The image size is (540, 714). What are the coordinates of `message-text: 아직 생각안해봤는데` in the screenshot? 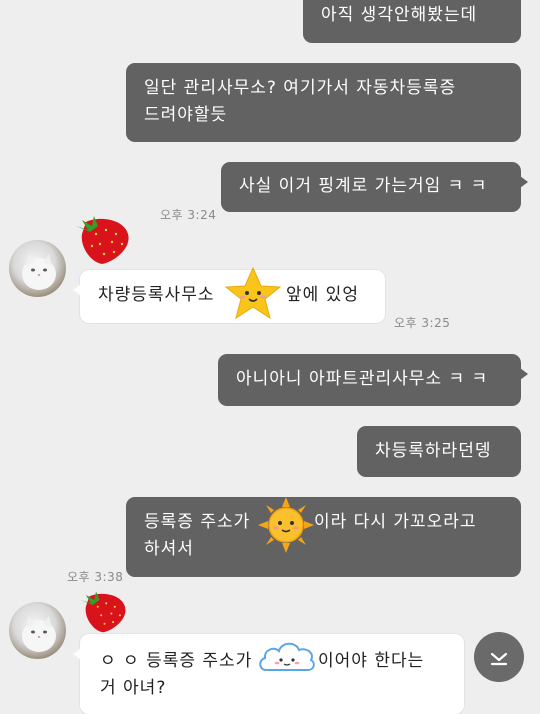 It's located at (399, 15).